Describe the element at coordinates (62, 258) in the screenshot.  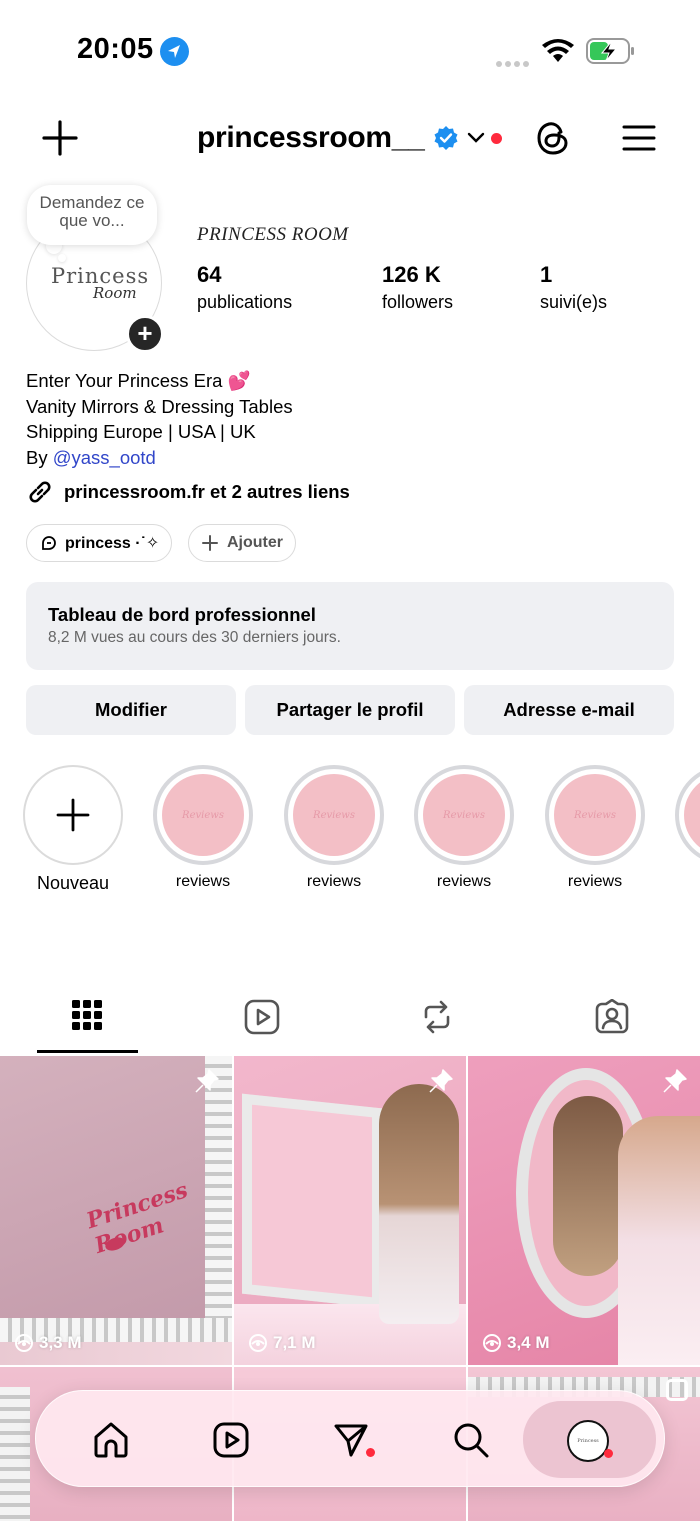
I see `note-tail-small` at that location.